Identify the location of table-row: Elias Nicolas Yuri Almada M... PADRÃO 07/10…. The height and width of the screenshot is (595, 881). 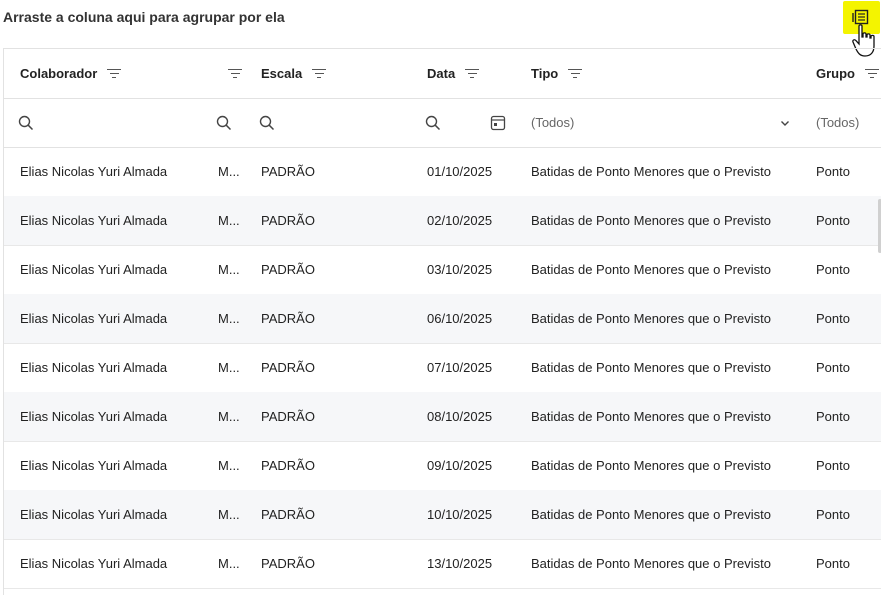
(442, 368).